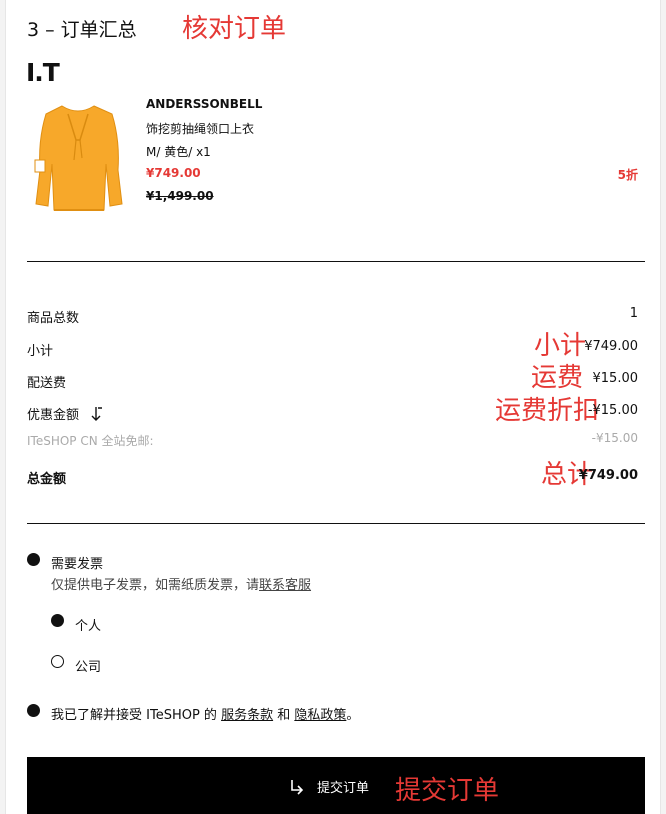  I want to click on submit-order-button: 提交订单, so click(336, 785).